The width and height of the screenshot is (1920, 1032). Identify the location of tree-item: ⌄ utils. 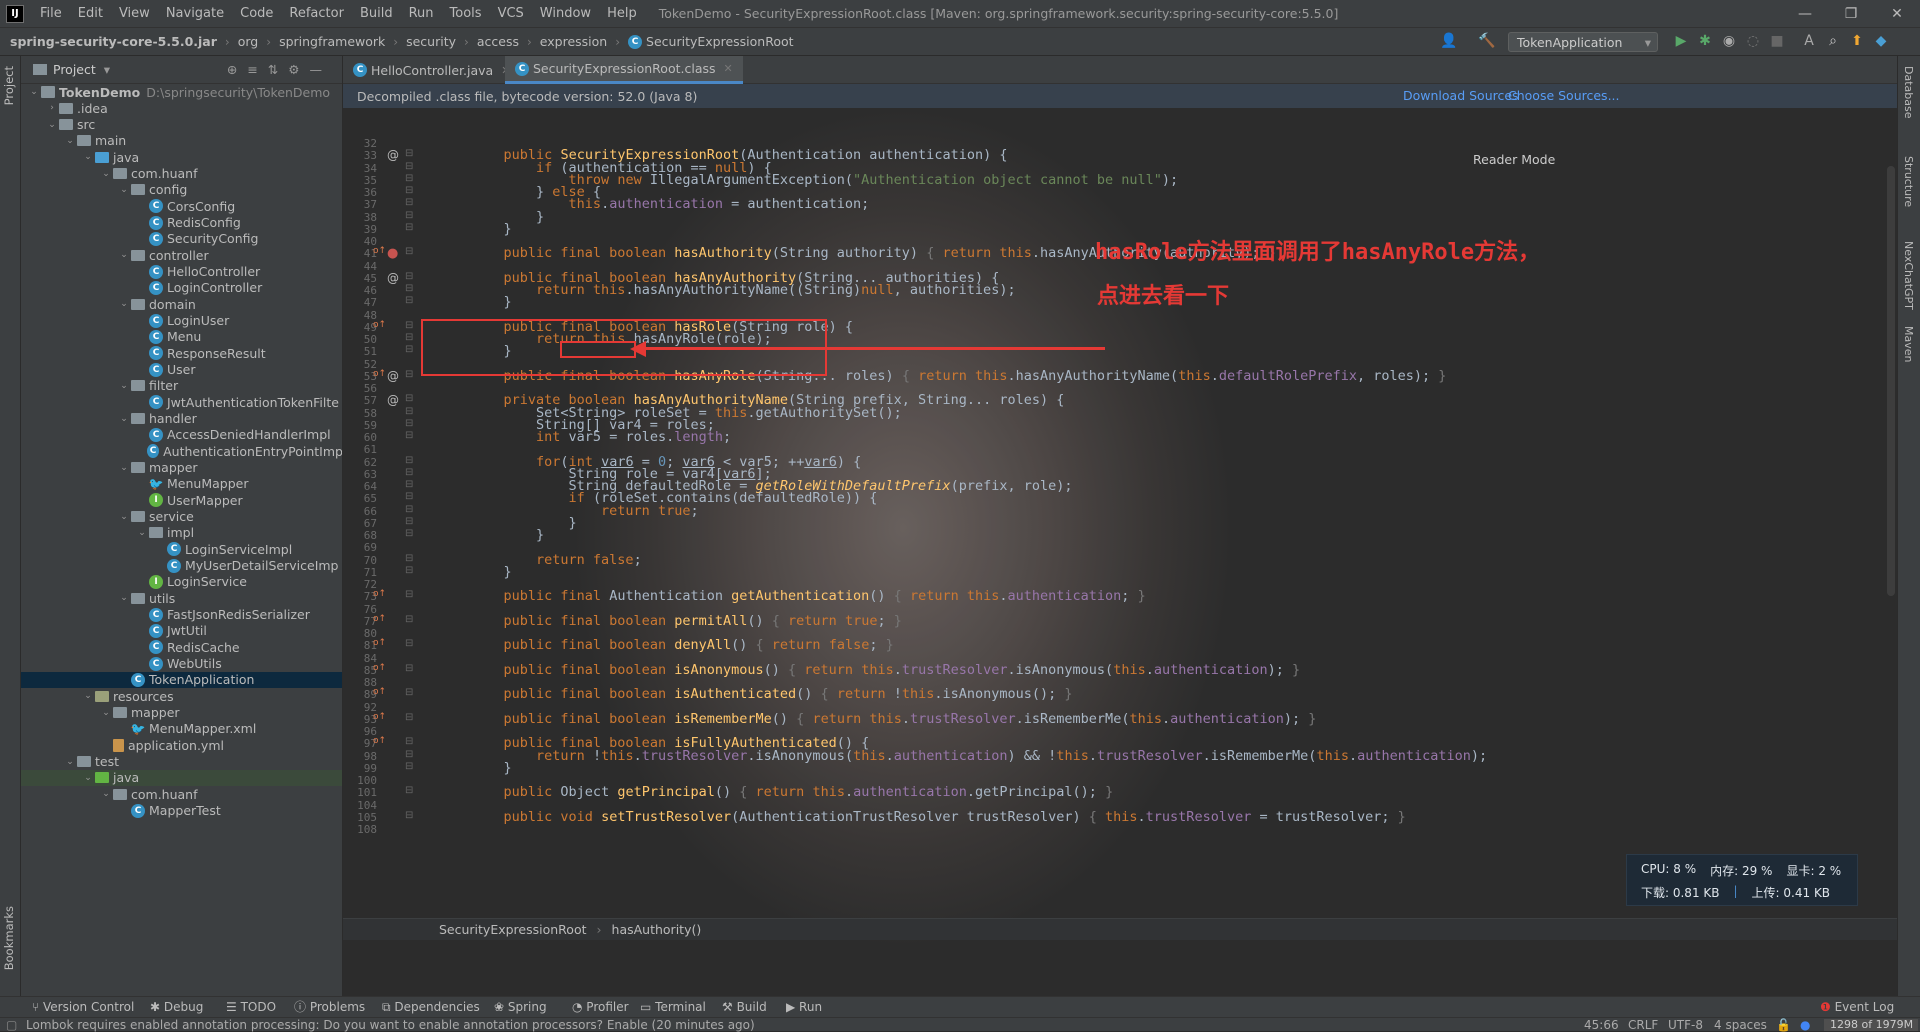
(181, 598).